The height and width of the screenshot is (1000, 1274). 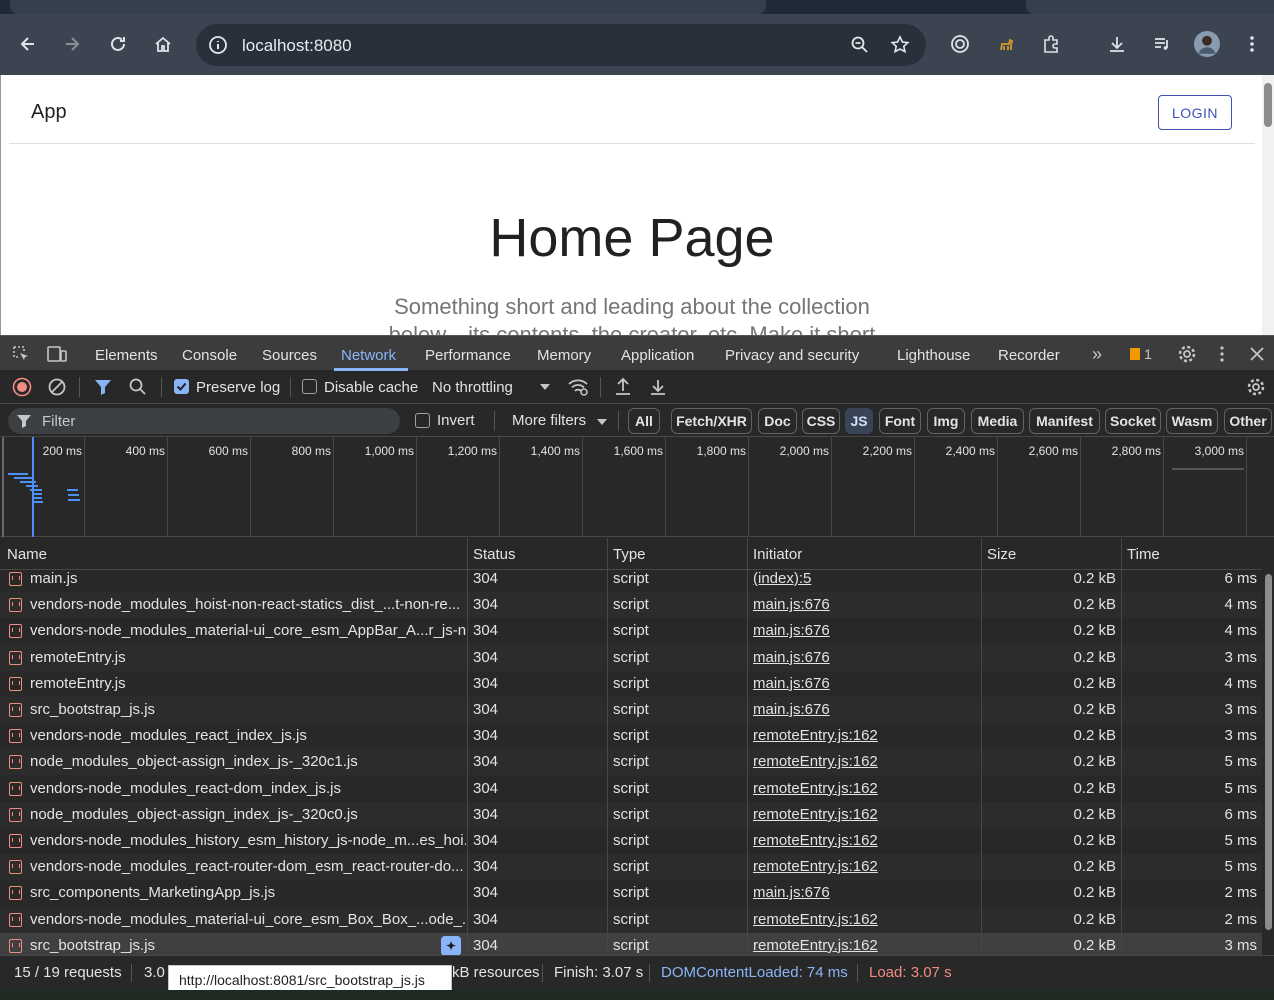 What do you see at coordinates (782, 578) in the screenshot?
I see `request-initiator-link: (index):5` at bounding box center [782, 578].